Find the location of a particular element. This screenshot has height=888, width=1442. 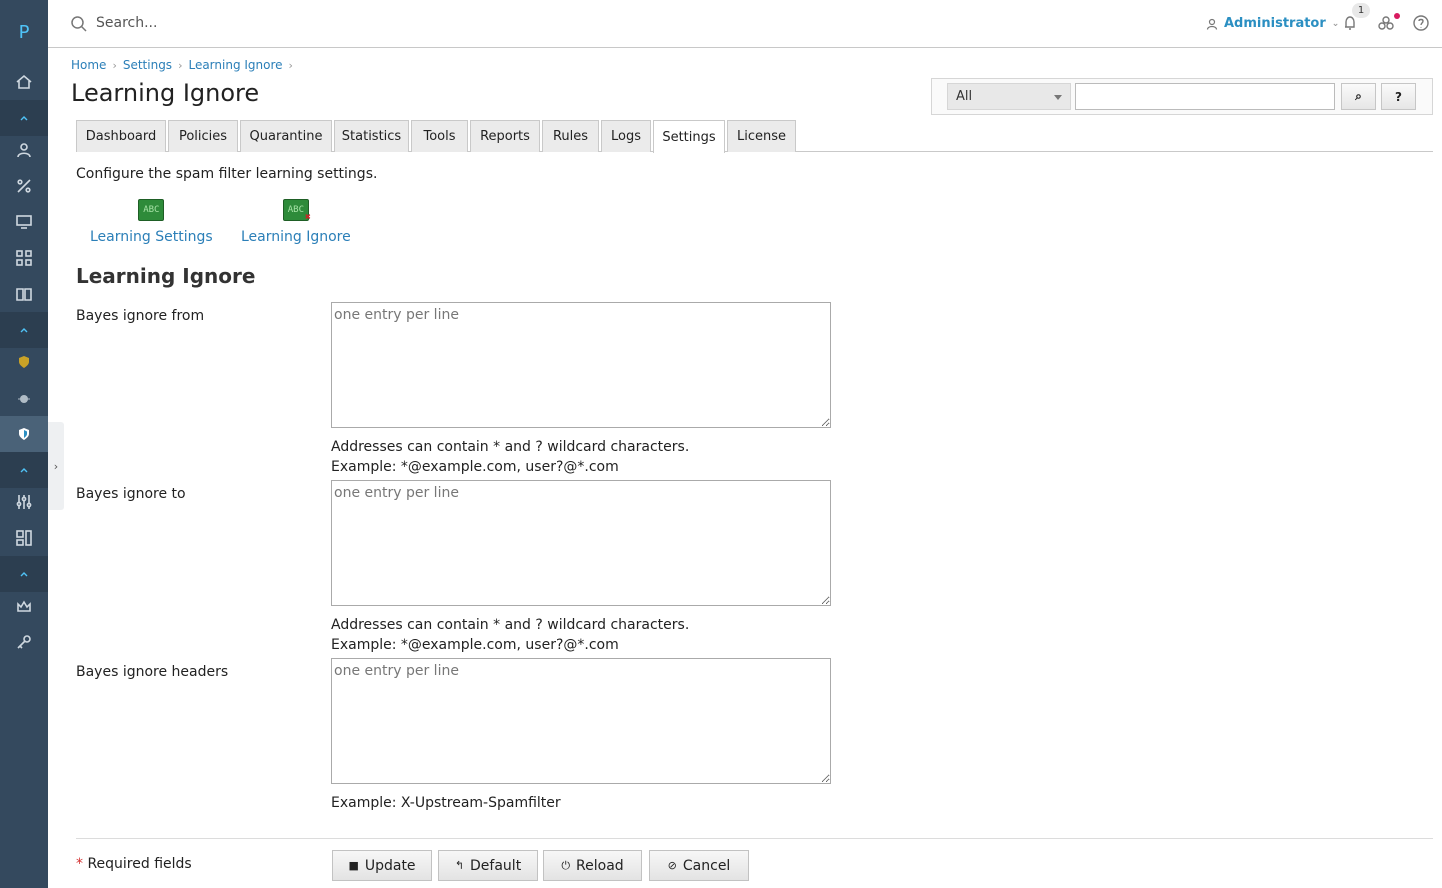

breadcrumb-learning-ignore: Learning Ignore is located at coordinates (235, 65).